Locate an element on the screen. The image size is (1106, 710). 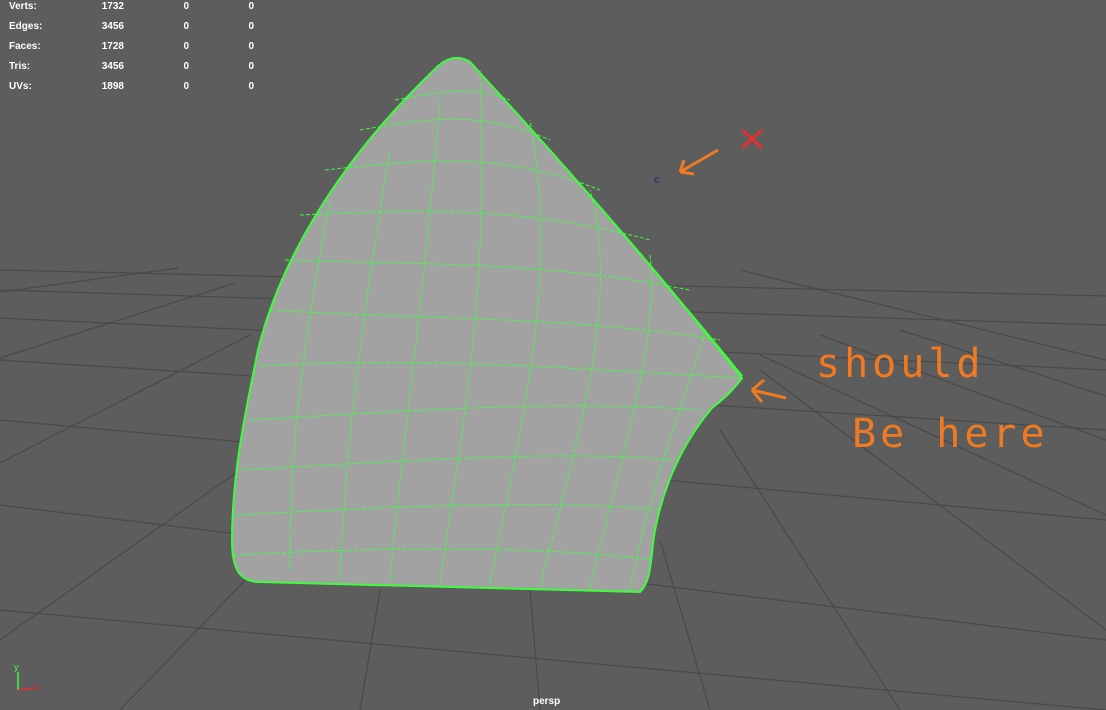
hud-value: 1898 is located at coordinates (112, 86).